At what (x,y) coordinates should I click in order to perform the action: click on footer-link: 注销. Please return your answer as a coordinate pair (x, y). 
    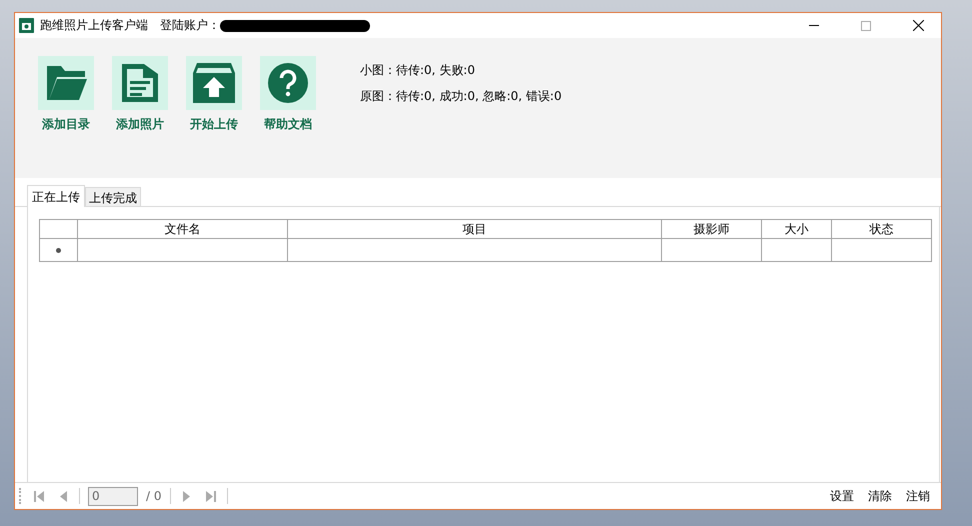
    Looking at the image, I should click on (918, 496).